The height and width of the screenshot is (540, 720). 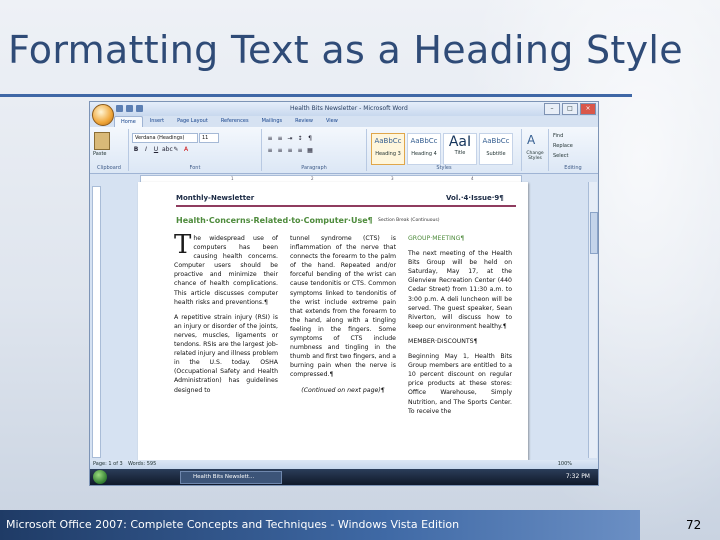 I want to click on tab-review: Review, so click(x=304, y=121).